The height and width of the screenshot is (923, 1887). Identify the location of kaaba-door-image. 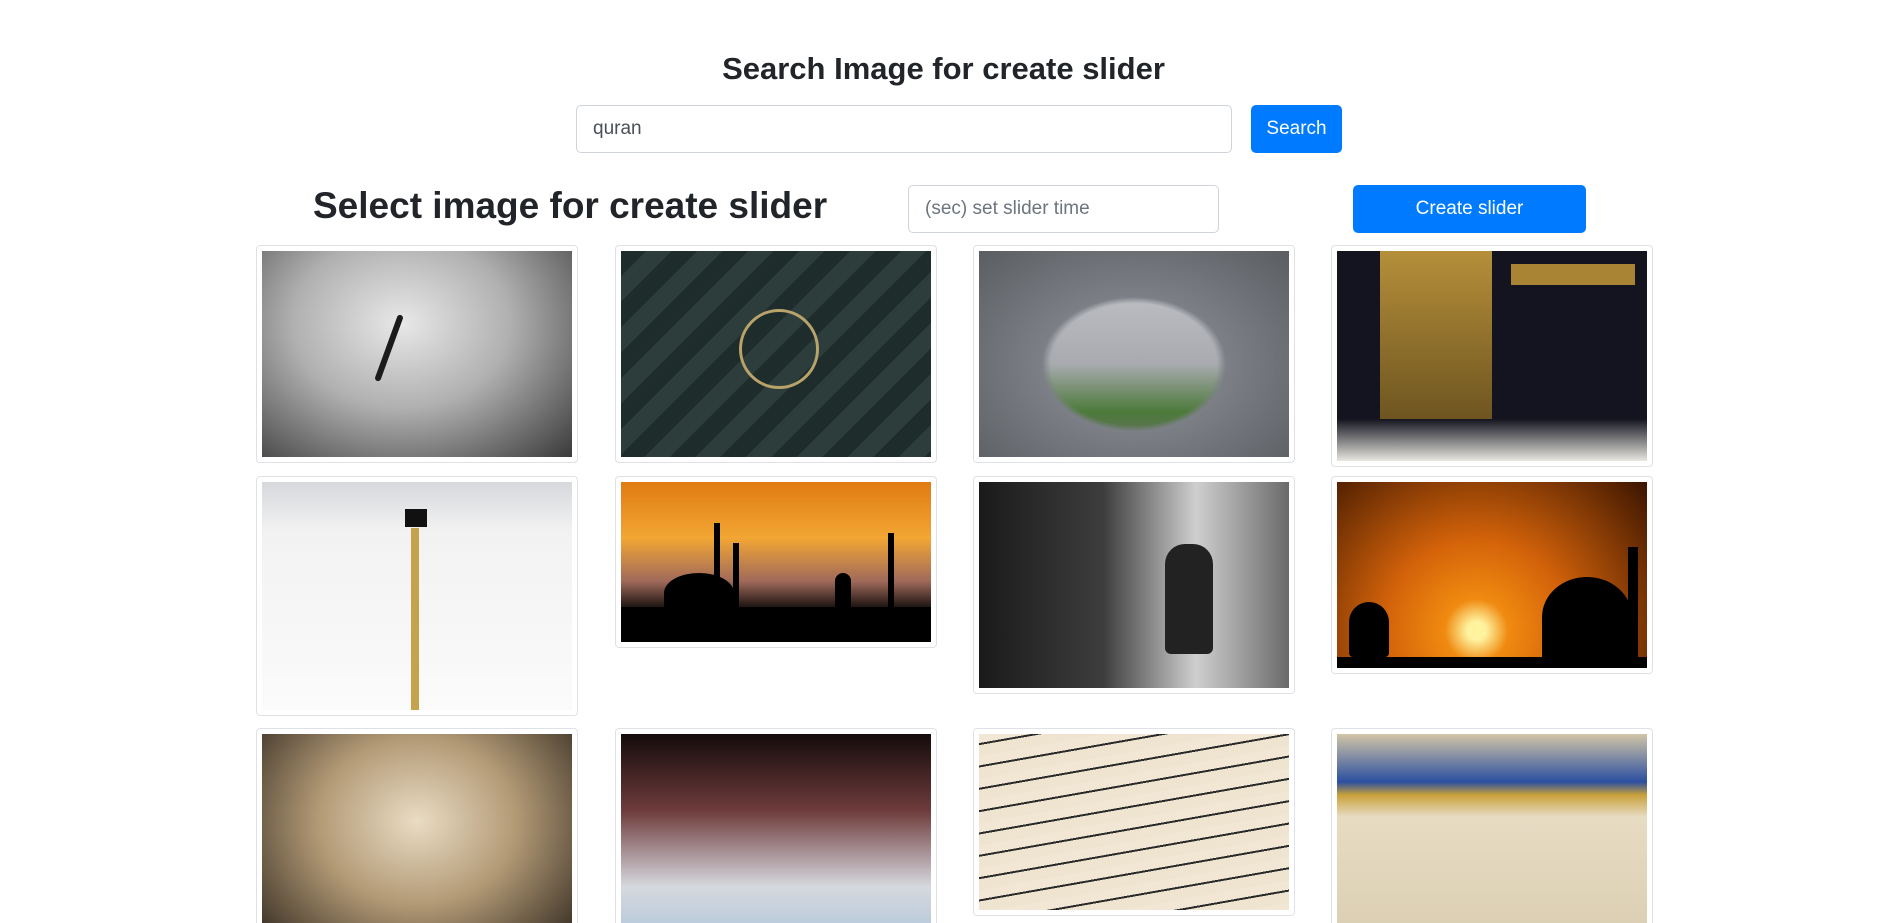
(1492, 356).